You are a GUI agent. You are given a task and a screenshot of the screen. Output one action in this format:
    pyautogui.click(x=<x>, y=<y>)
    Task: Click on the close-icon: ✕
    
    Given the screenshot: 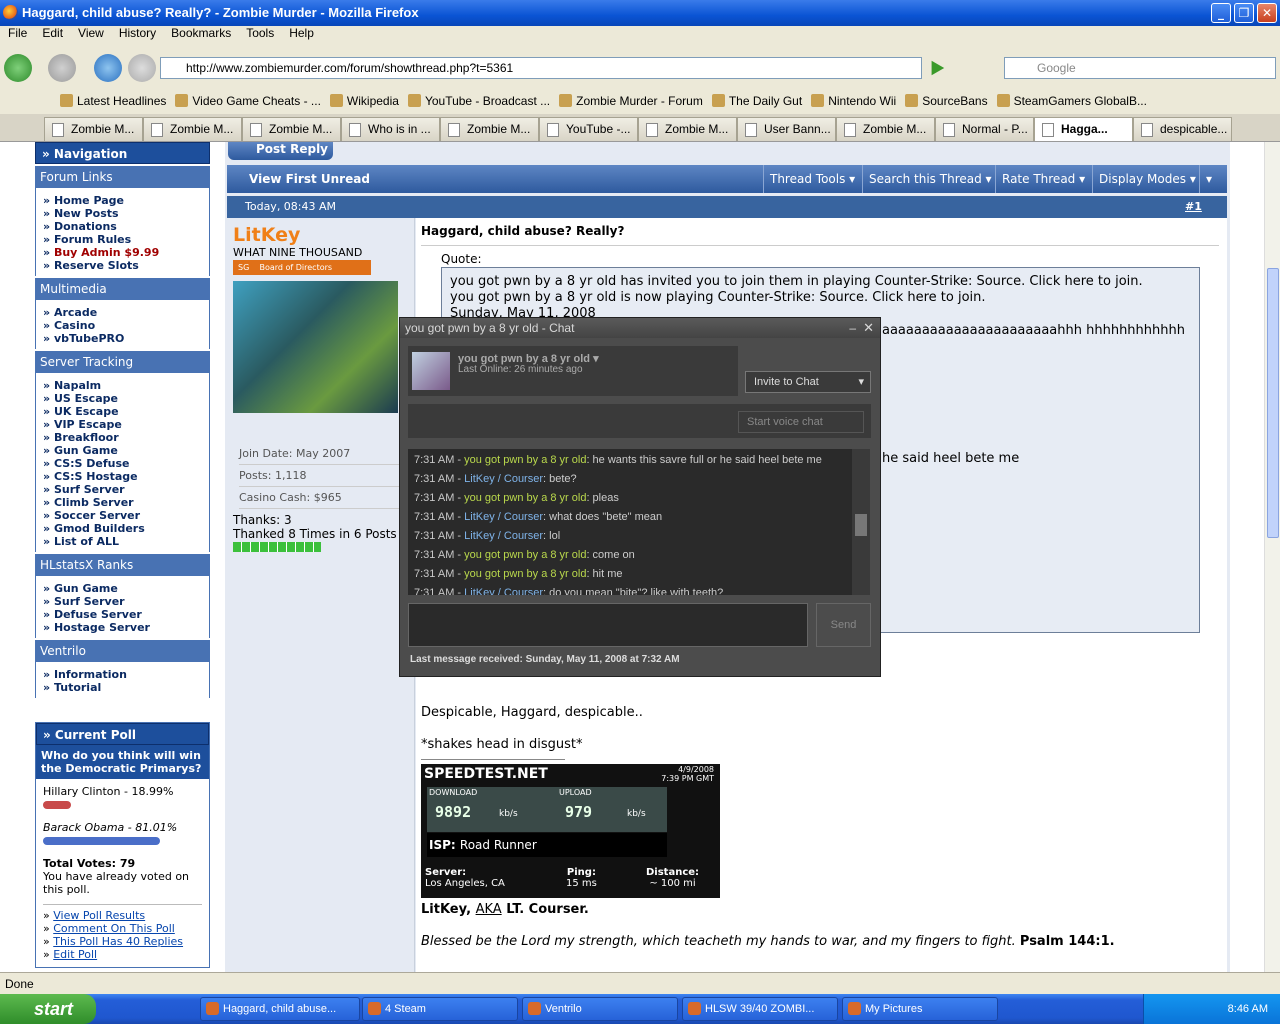 What is the action you would take?
    pyautogui.click(x=868, y=328)
    